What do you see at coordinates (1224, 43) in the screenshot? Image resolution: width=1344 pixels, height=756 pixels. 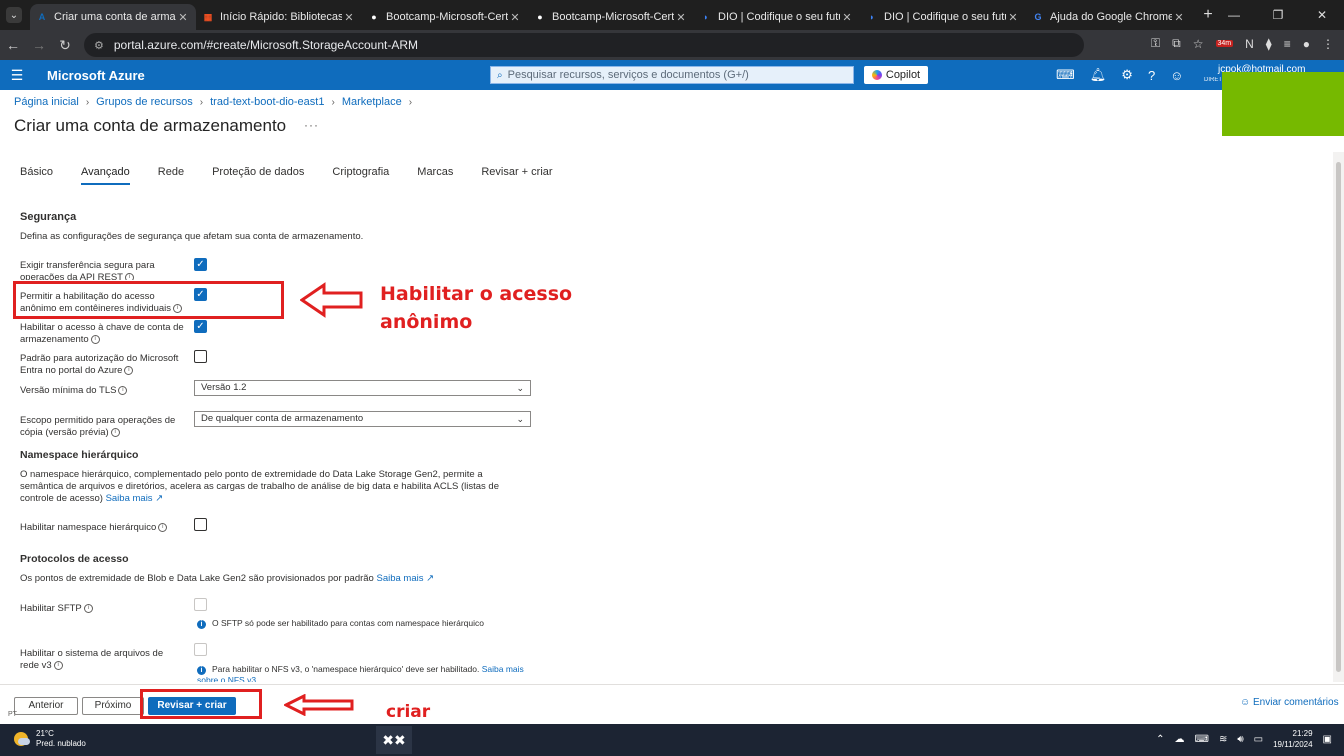 I see `extension-badge: 34m` at bounding box center [1224, 43].